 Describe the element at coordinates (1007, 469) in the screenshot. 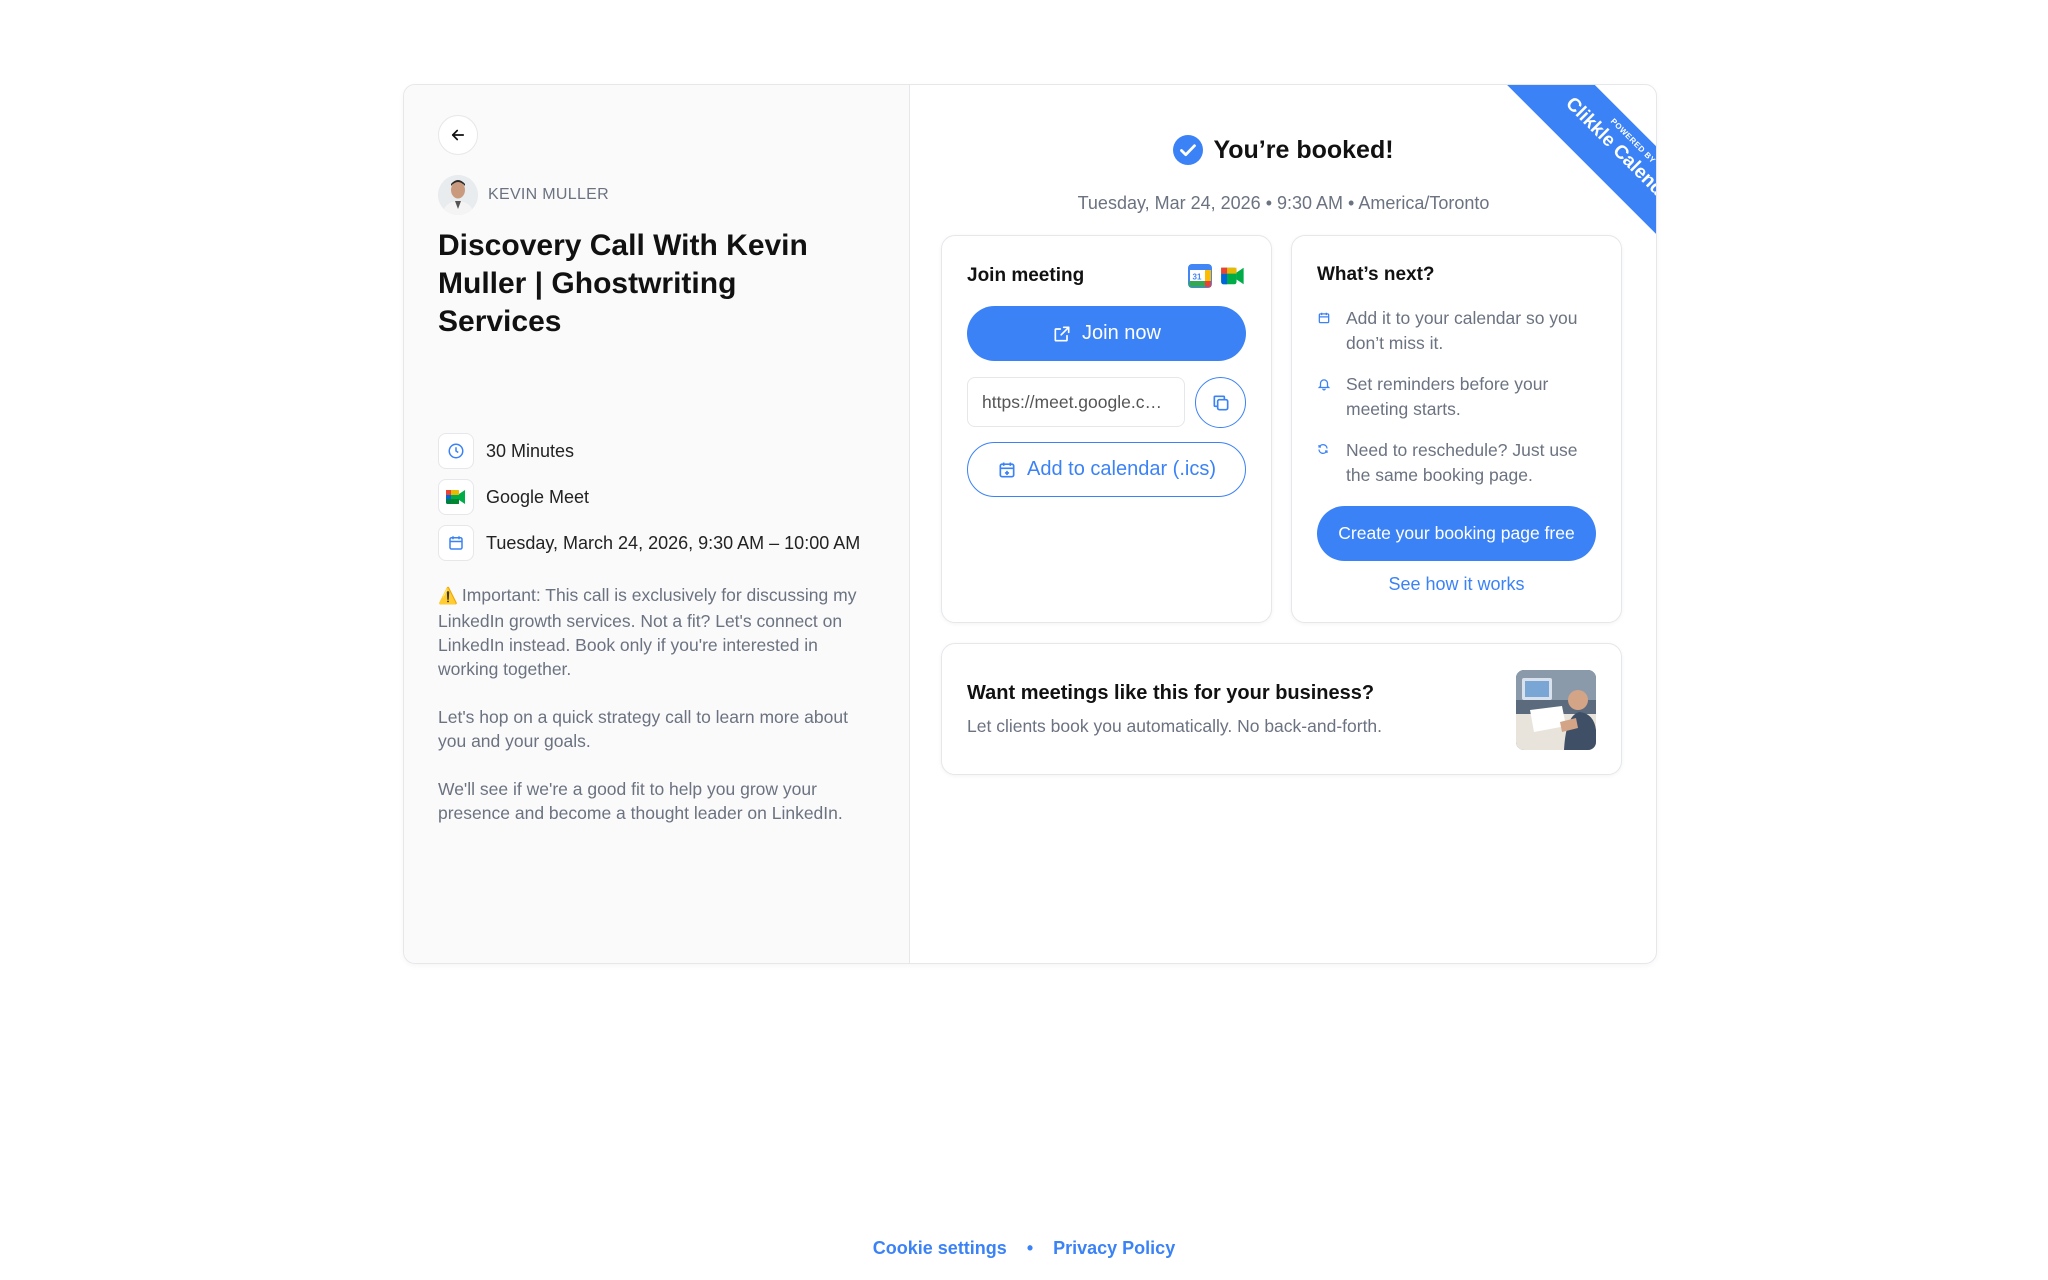

I see `calendar-plus-icon` at that location.